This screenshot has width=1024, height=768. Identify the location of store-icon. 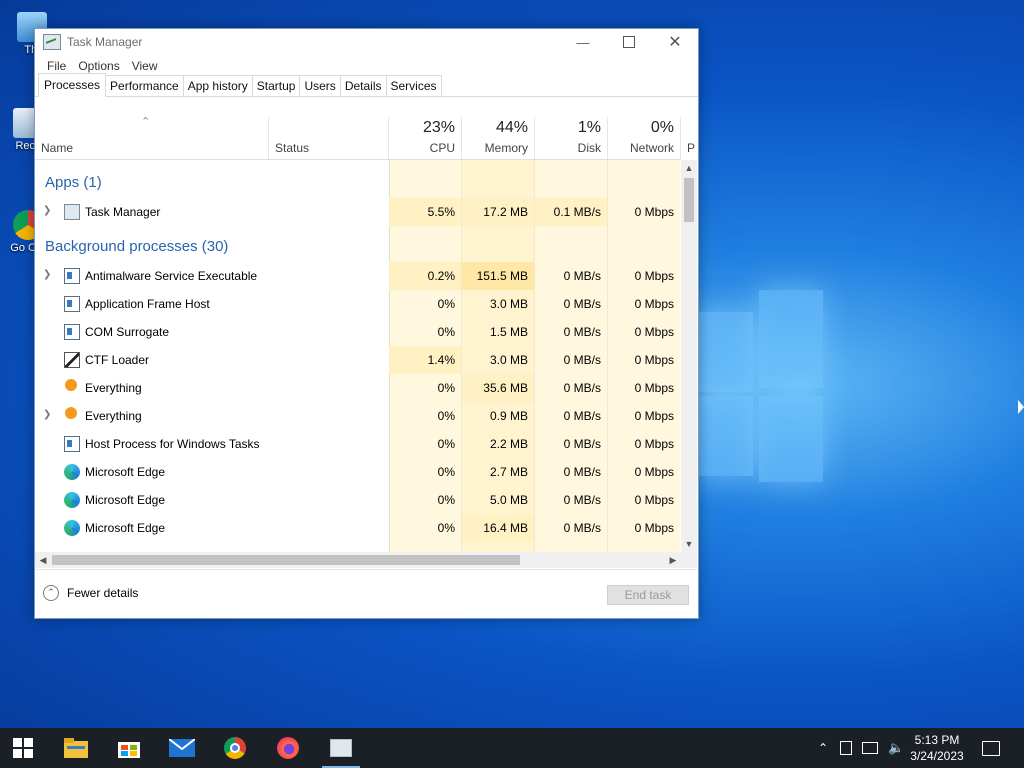
(129, 750).